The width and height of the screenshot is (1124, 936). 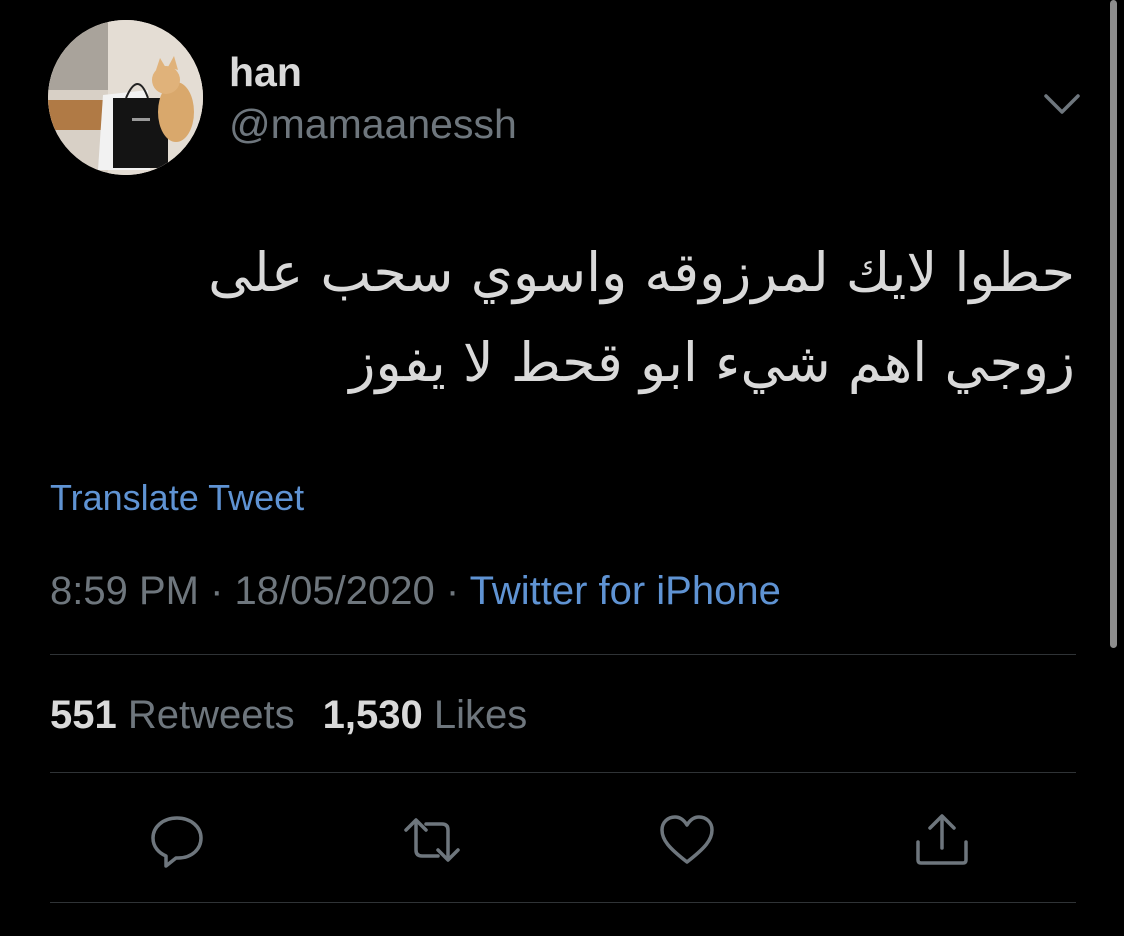 What do you see at coordinates (83, 715) in the screenshot?
I see `retweets-count: 551` at bounding box center [83, 715].